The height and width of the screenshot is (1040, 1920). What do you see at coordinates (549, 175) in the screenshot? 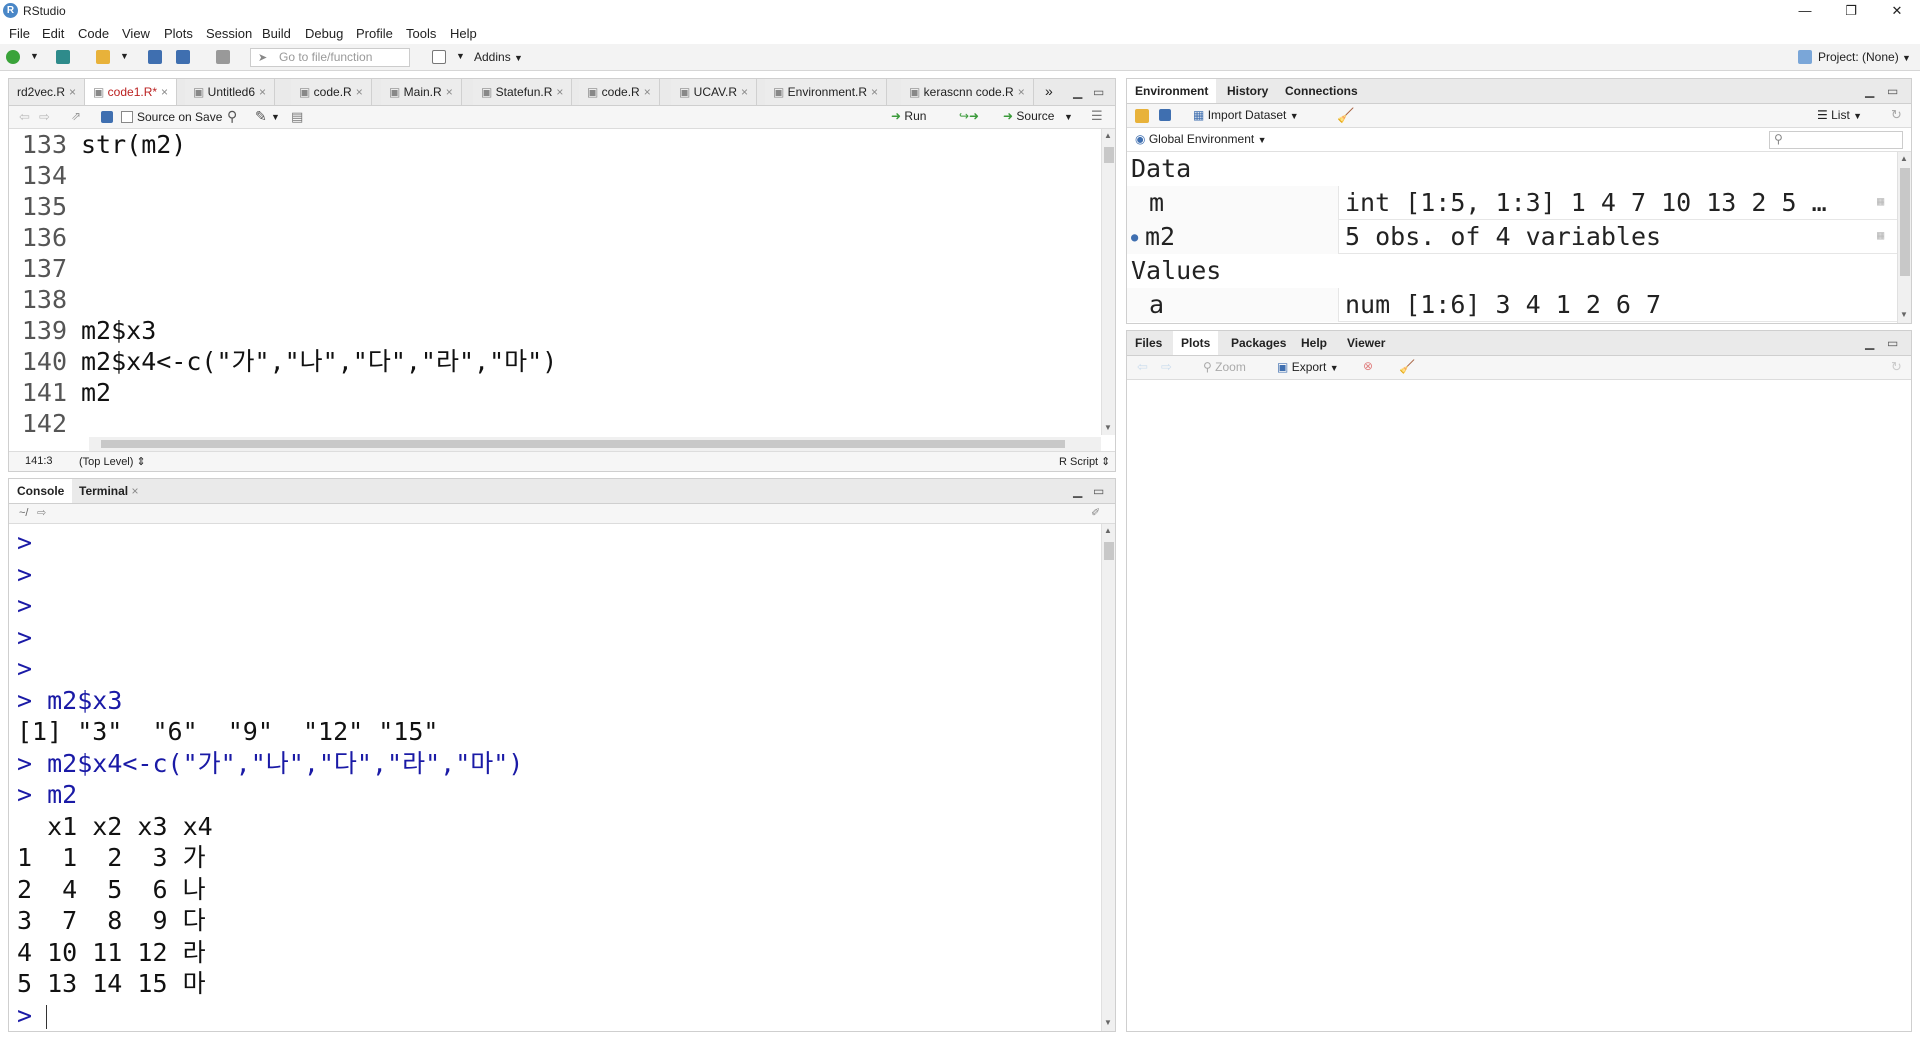
I see `code-line: 134` at bounding box center [549, 175].